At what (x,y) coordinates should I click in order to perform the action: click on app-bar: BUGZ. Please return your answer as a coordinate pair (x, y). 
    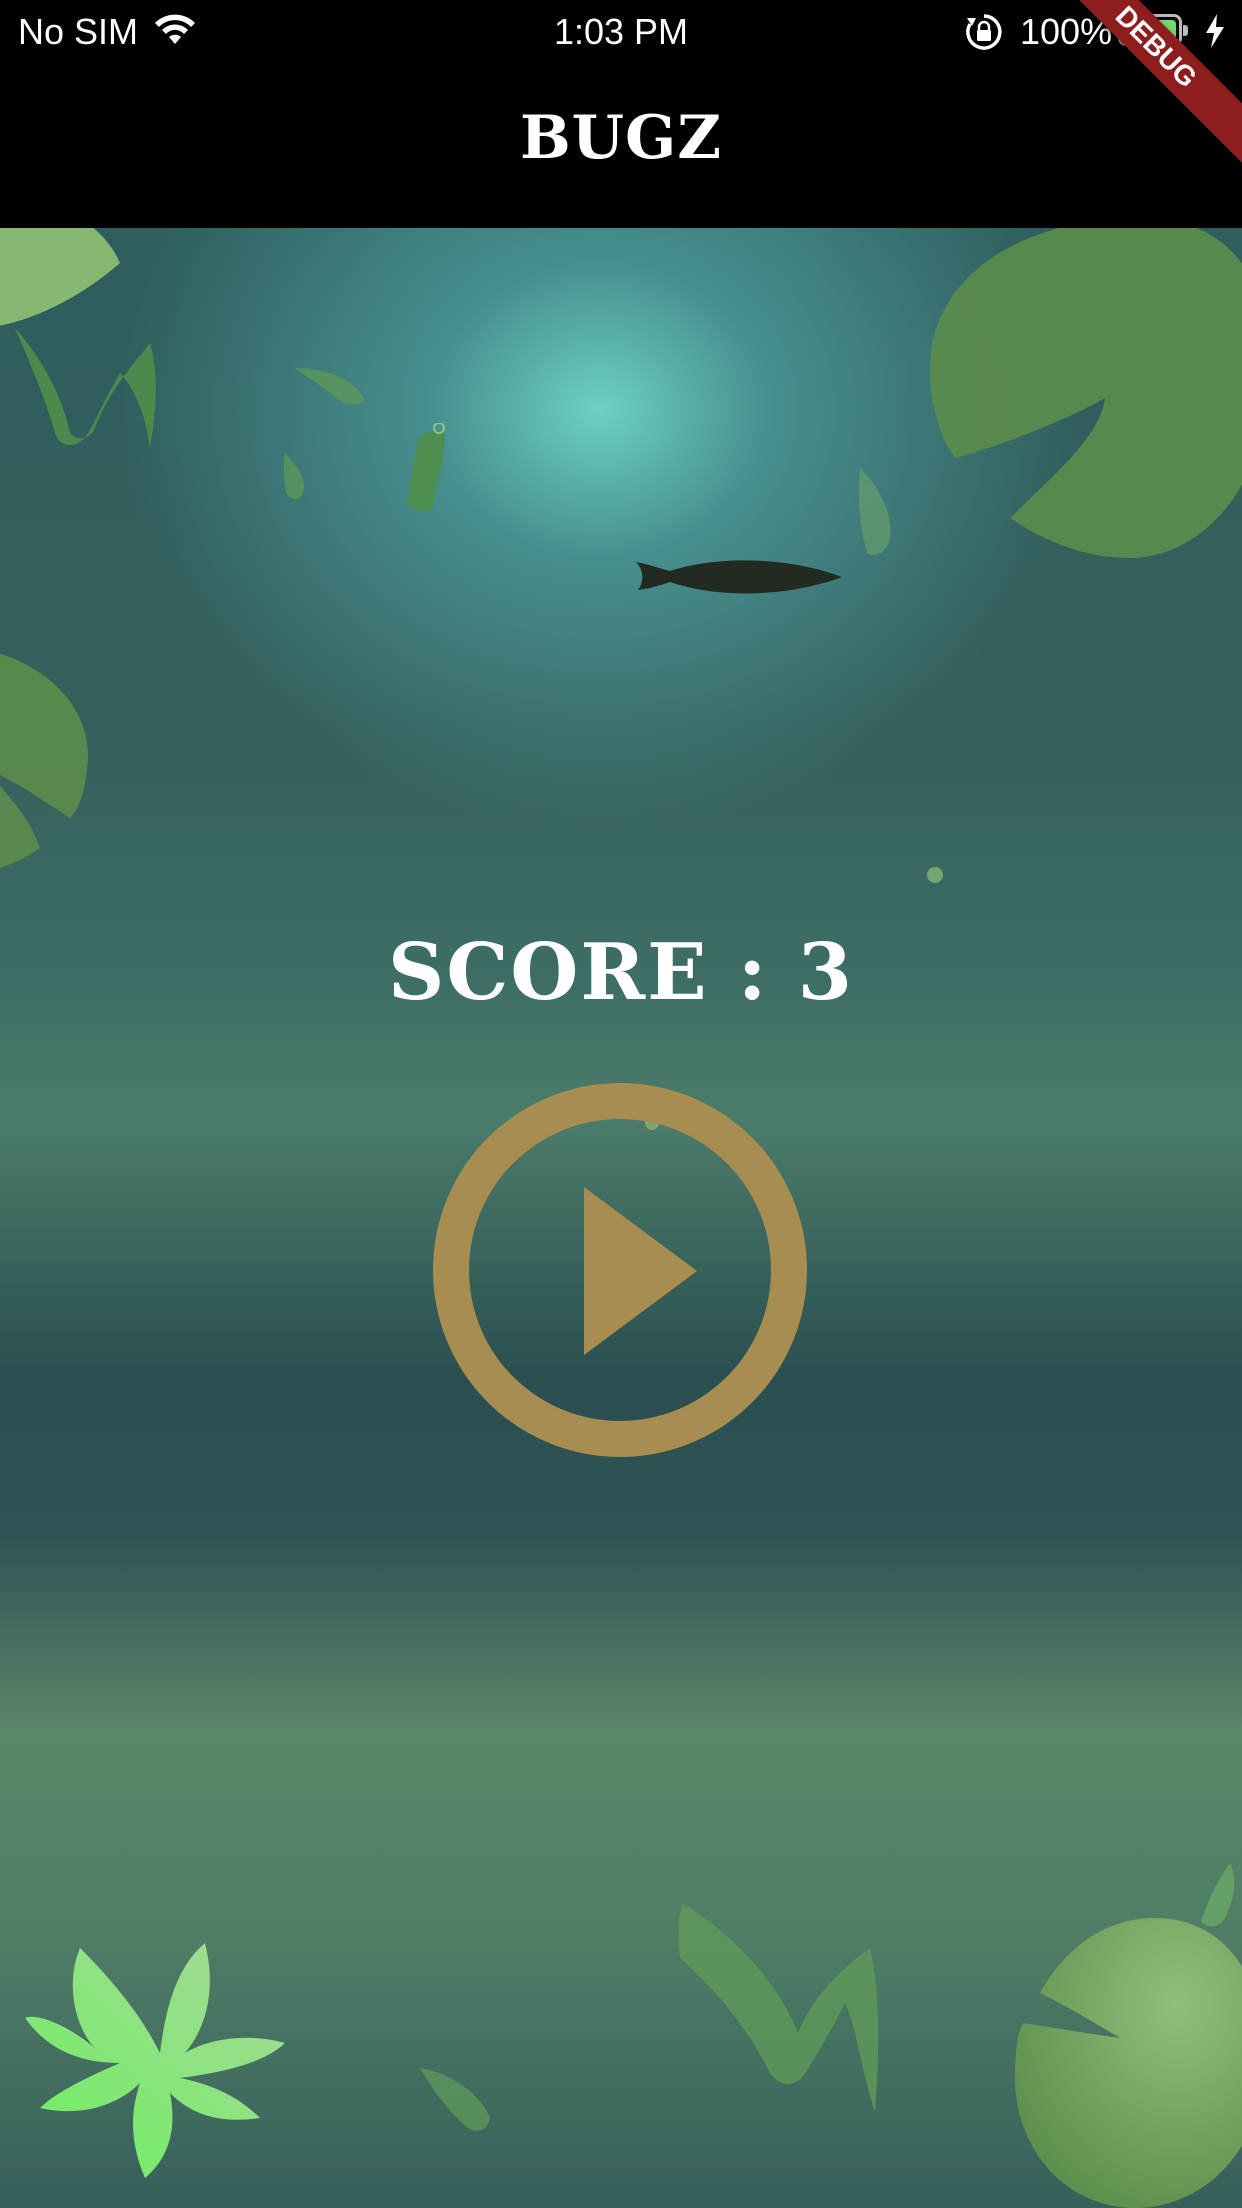
    Looking at the image, I should click on (621, 146).